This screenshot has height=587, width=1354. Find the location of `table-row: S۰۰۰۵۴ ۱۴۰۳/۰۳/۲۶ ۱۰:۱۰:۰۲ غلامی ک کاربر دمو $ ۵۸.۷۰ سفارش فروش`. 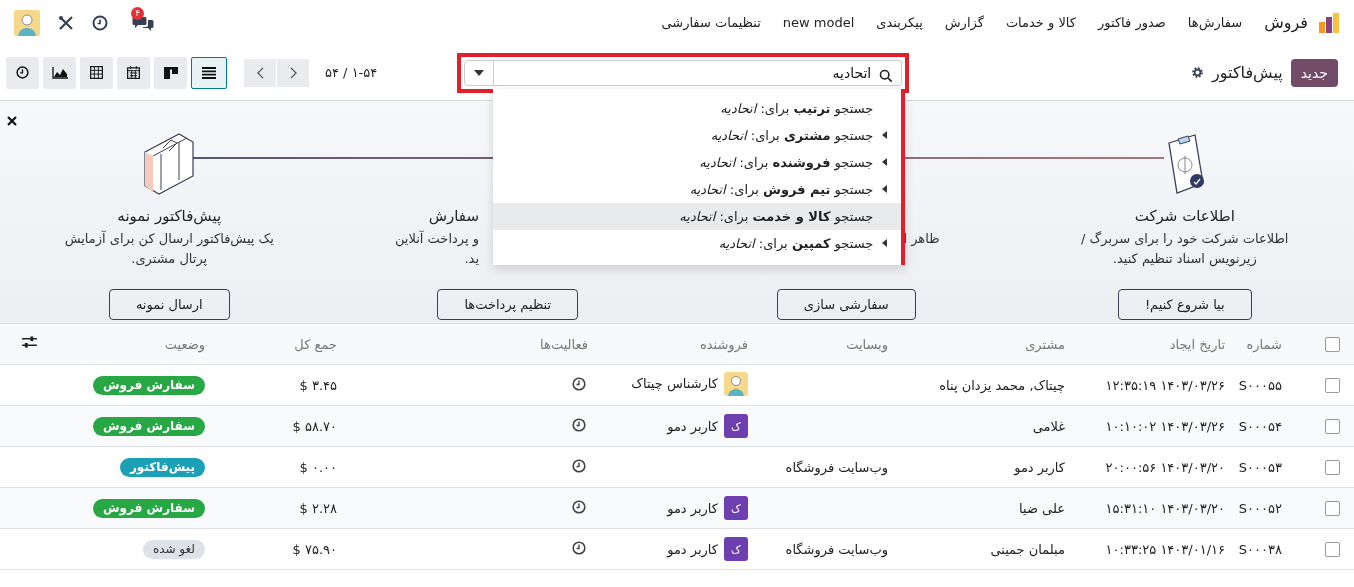

table-row: S۰۰۰۵۴ ۱۴۰۳/۰۳/۲۶ ۱۰:۱۰:۰۲ غلامی ک کاربر دمو $ ۵۸.۷۰ سفارش فروش is located at coordinates (677, 426).